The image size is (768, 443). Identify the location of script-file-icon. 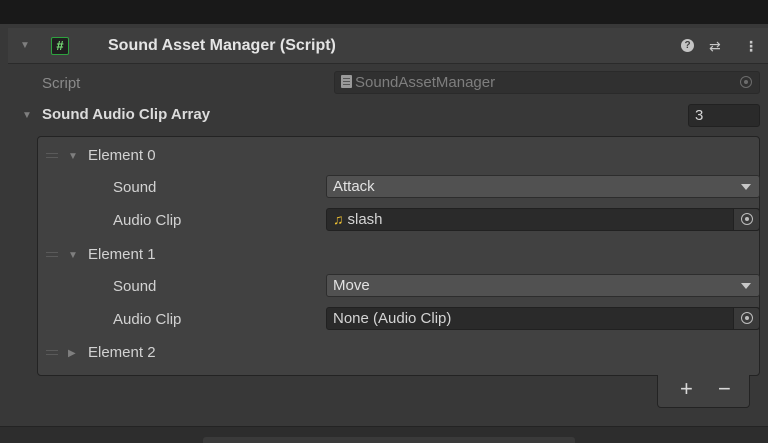
(346, 81).